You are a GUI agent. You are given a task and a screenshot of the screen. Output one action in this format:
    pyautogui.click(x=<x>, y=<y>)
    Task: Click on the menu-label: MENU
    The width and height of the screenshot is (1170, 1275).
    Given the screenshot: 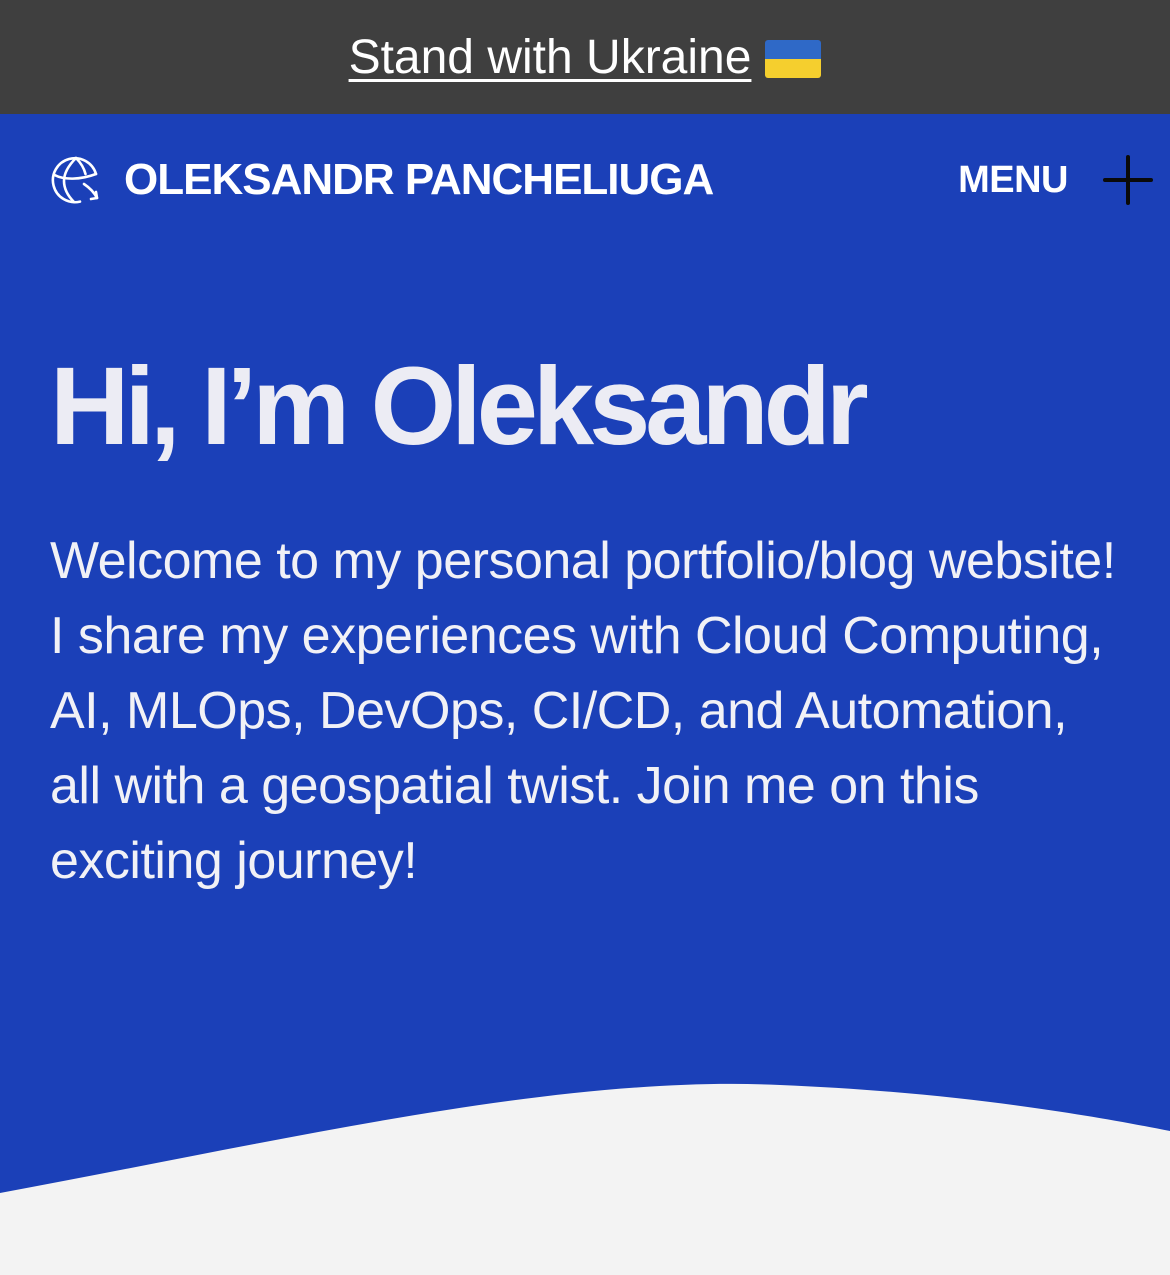 What is the action you would take?
    pyautogui.click(x=1013, y=179)
    